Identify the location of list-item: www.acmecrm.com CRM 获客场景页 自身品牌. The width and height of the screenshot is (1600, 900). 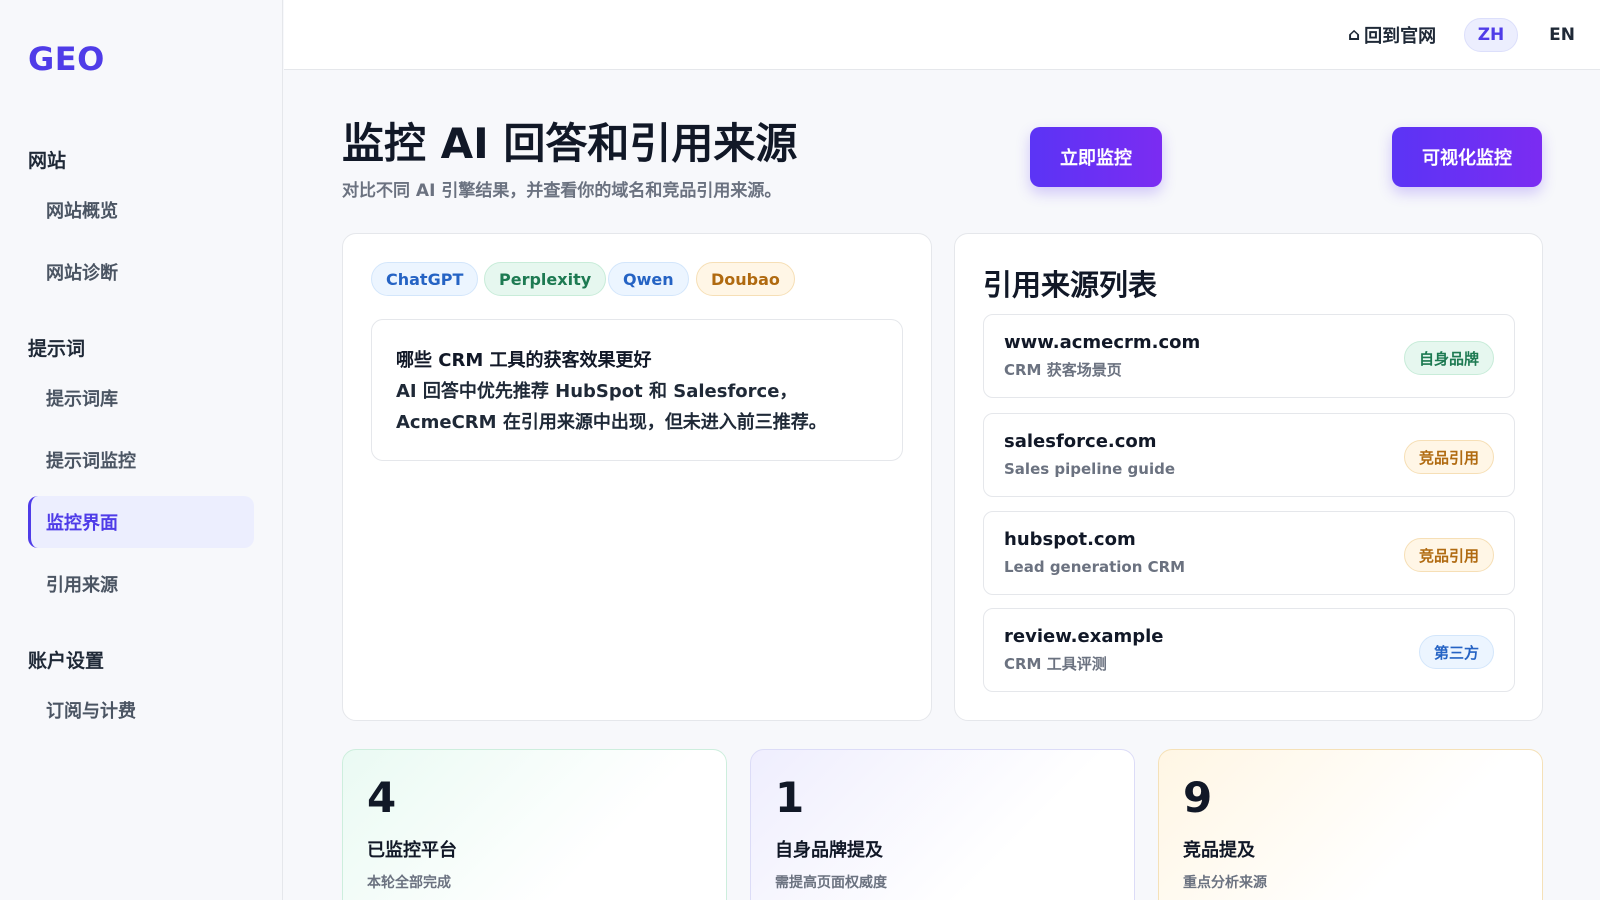
(1249, 356).